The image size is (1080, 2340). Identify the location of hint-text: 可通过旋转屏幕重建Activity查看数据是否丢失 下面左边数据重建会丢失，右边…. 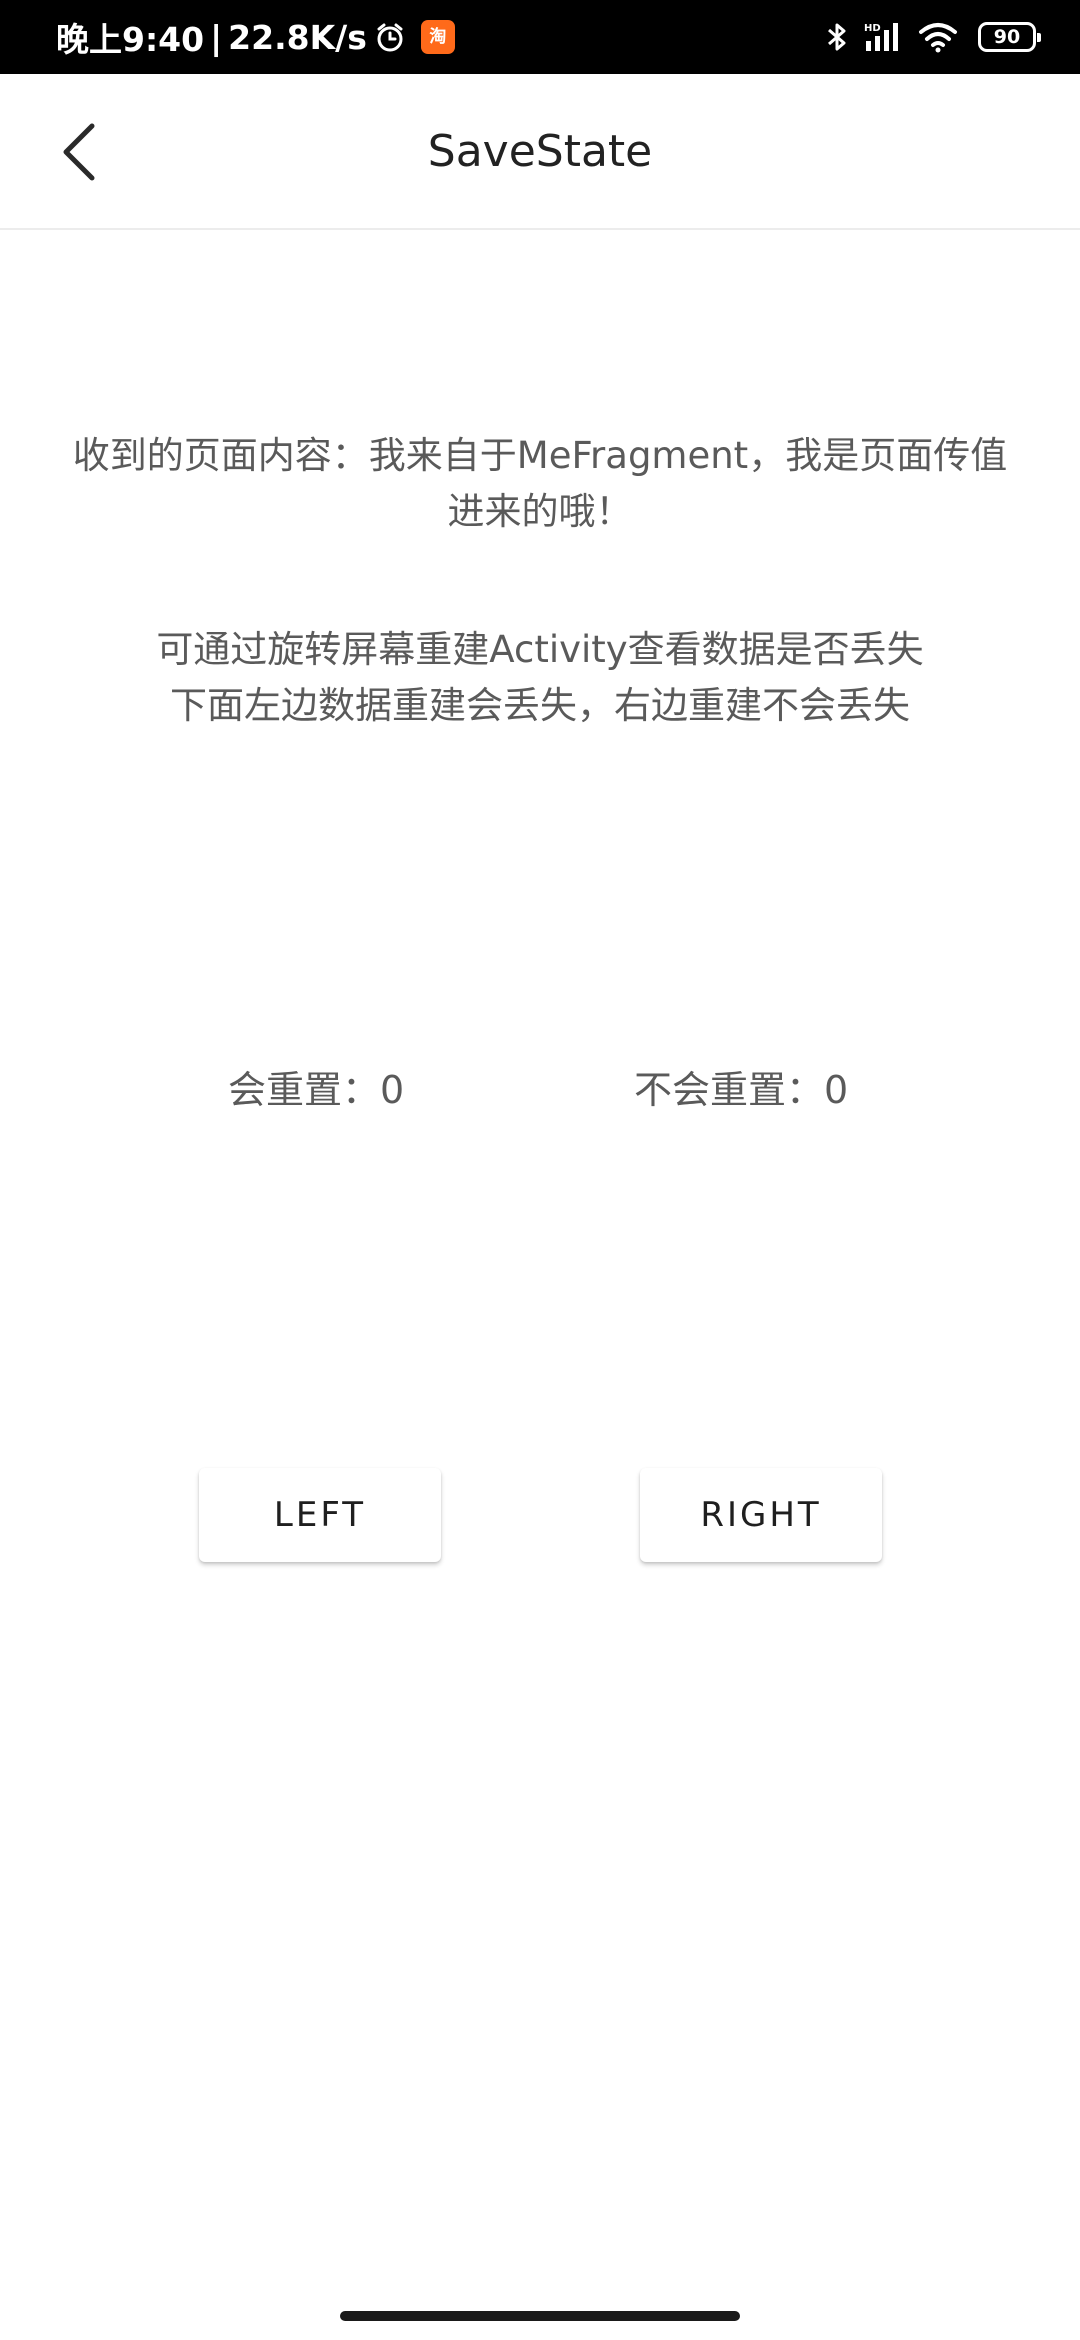
(540, 678).